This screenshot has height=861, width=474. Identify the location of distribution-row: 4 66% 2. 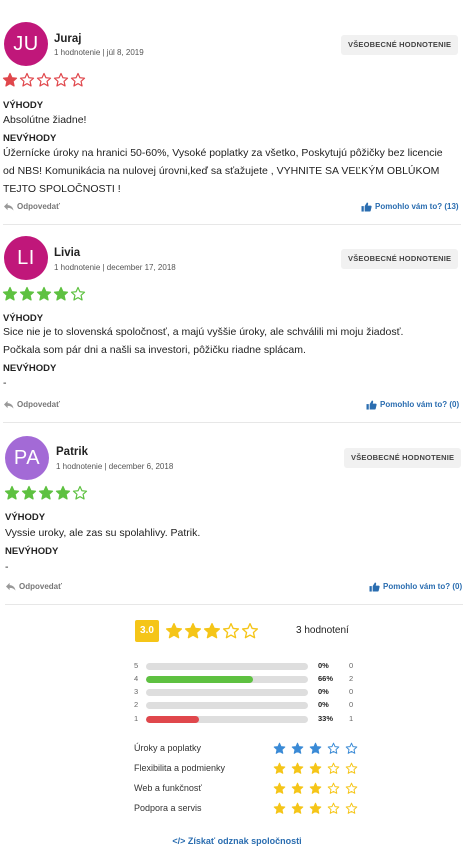
(237, 680).